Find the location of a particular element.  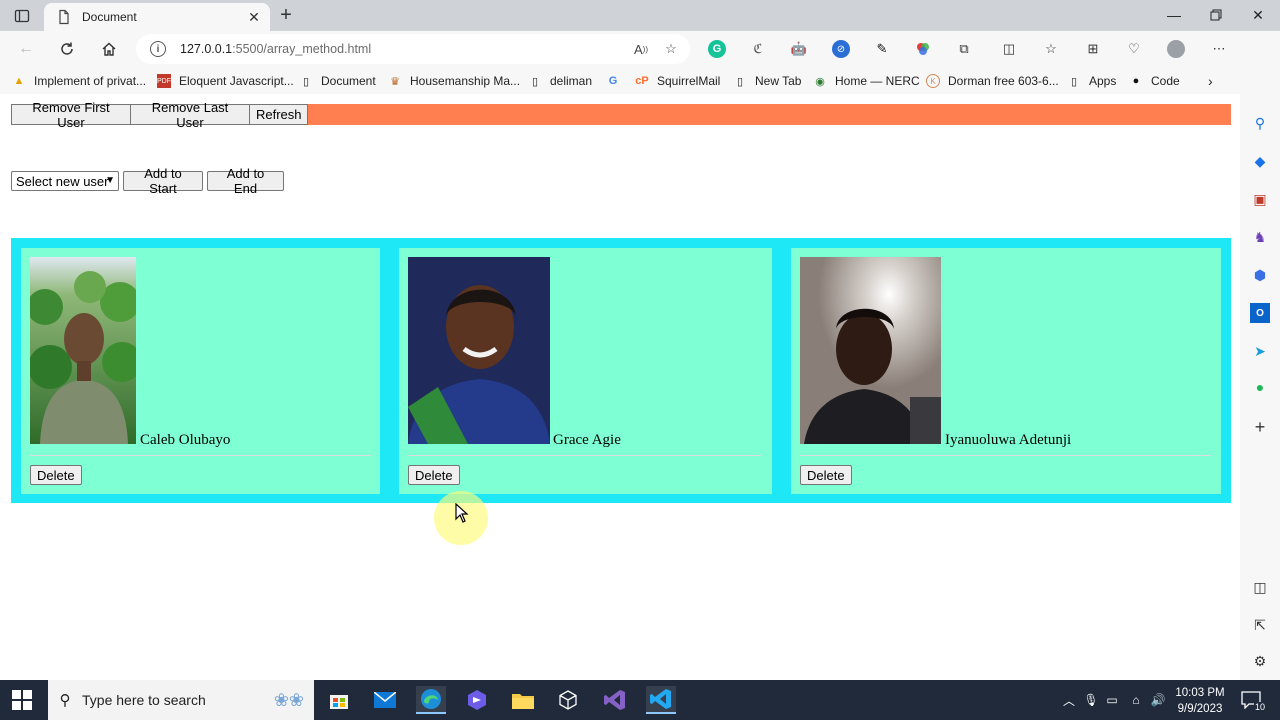

minimize-icon: — is located at coordinates (1174, 15).